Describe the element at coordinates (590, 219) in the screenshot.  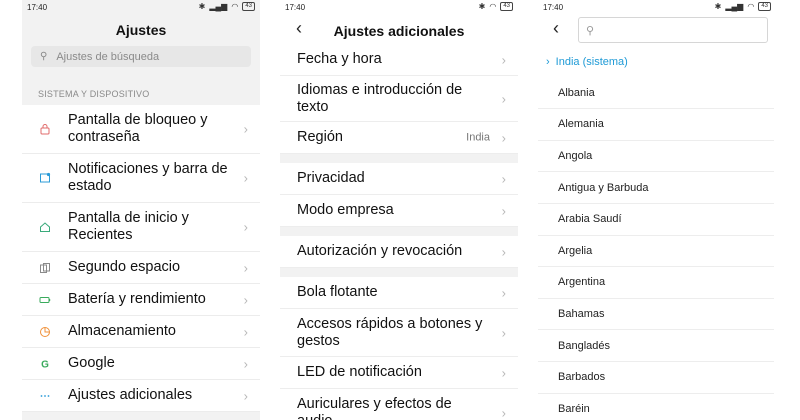
I see `country-label: Arabia Saudí` at that location.